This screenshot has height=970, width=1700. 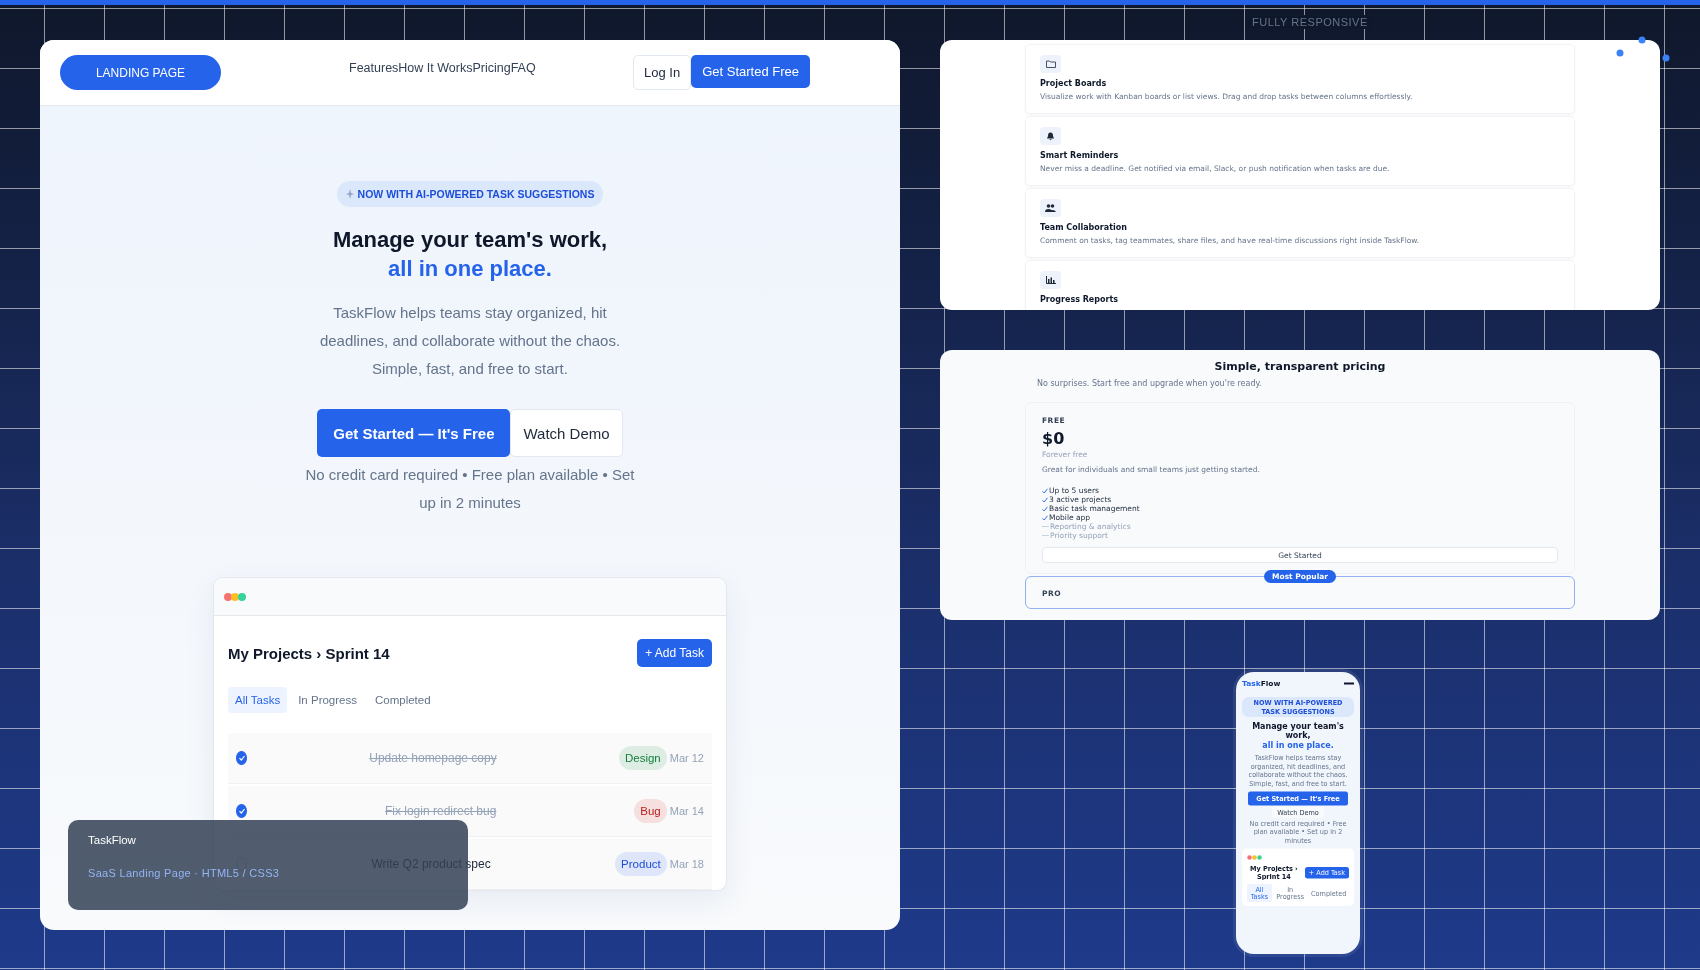 What do you see at coordinates (1310, 22) in the screenshot?
I see `section-label: FULLY RESPONSIVE` at bounding box center [1310, 22].